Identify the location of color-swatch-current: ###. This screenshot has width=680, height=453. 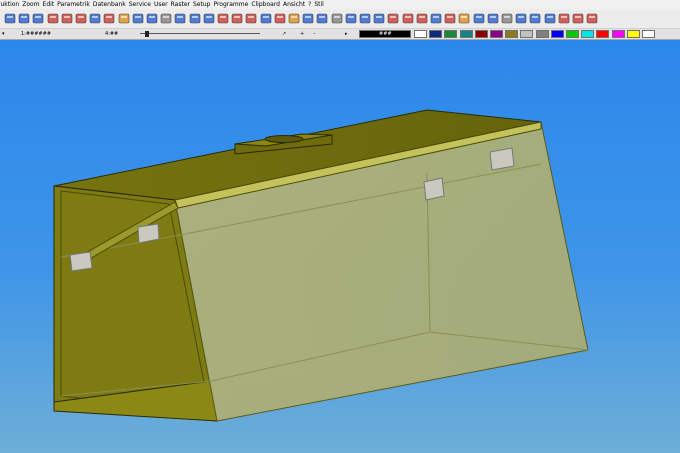
(385, 34).